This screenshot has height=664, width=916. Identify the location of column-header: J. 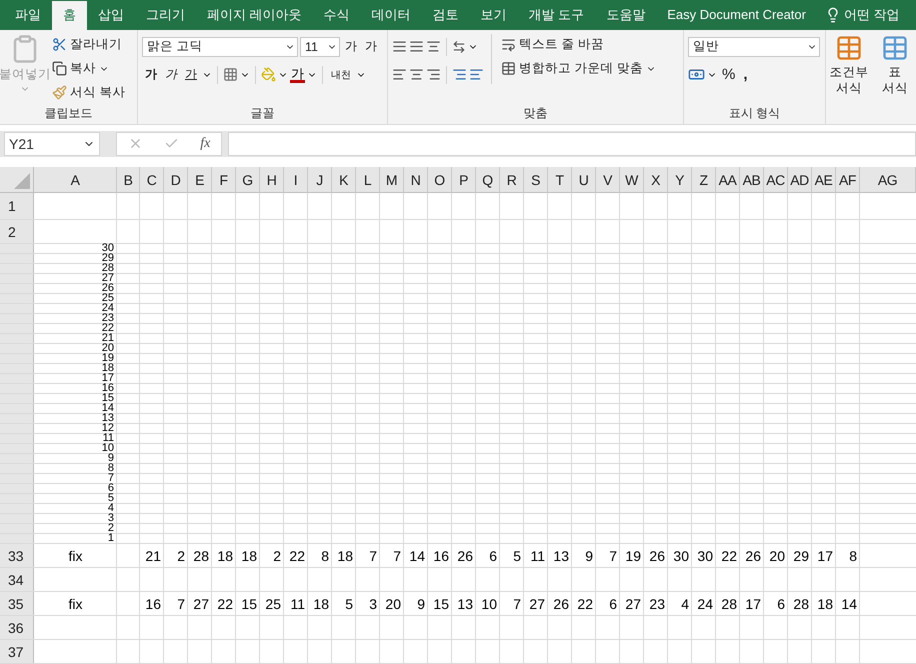
(320, 180).